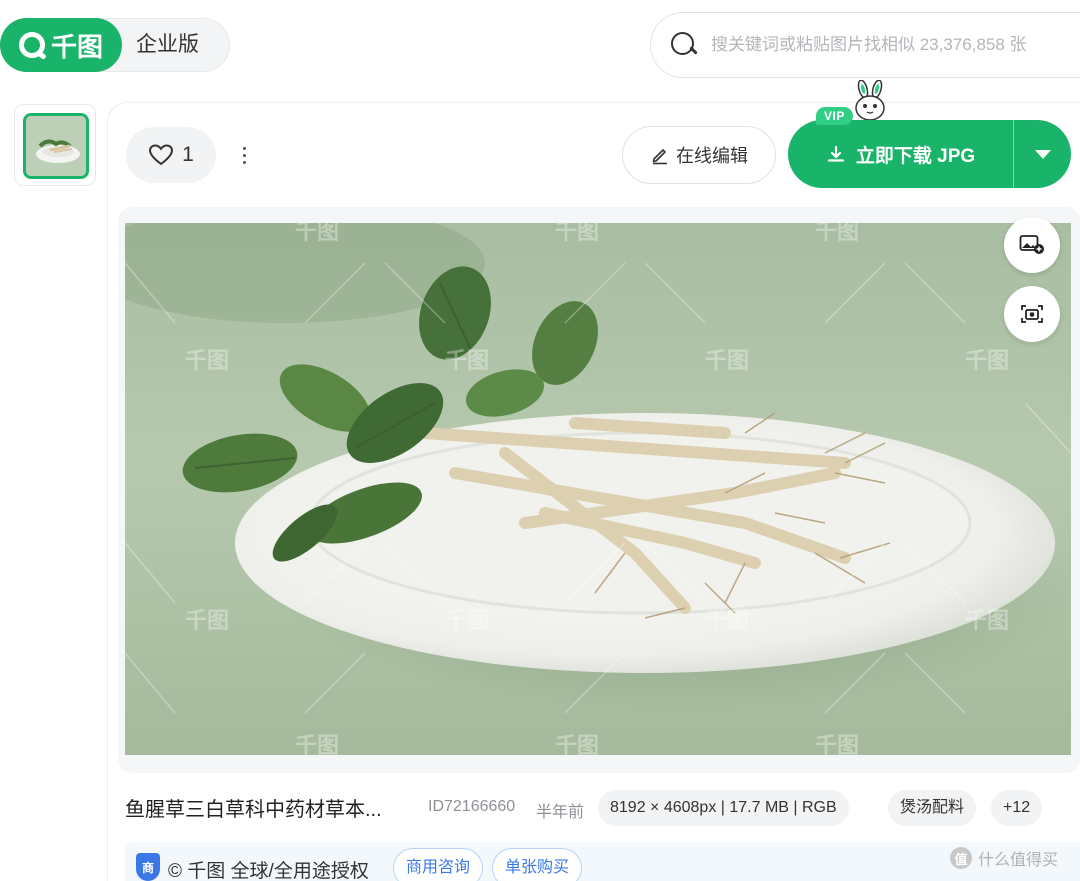 The height and width of the screenshot is (881, 1080). I want to click on tag-chip: 煲汤配料, so click(932, 808).